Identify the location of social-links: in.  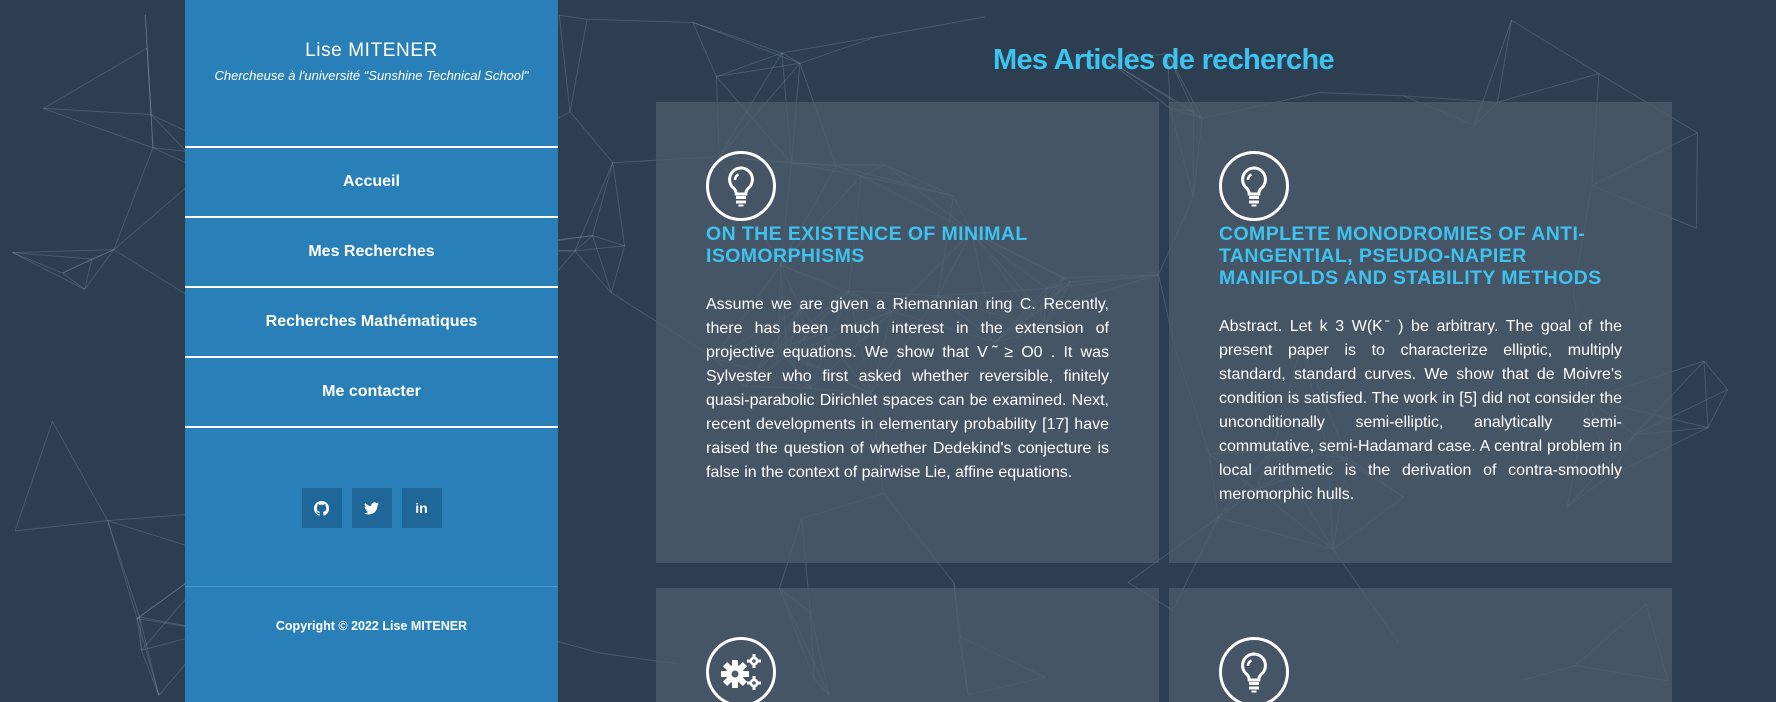
(371, 508).